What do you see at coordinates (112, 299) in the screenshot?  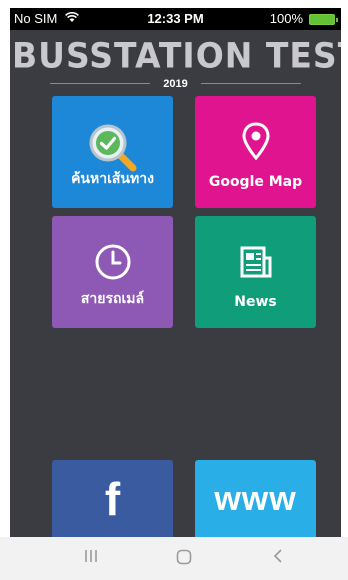 I see `bus-lines-label: สายรถเมล์` at bounding box center [112, 299].